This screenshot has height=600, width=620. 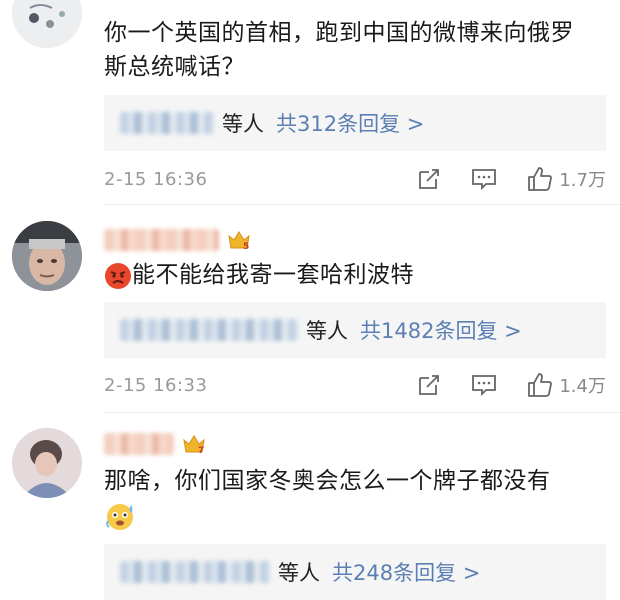 I want to click on vip-crown-badge: 7, so click(x=194, y=444).